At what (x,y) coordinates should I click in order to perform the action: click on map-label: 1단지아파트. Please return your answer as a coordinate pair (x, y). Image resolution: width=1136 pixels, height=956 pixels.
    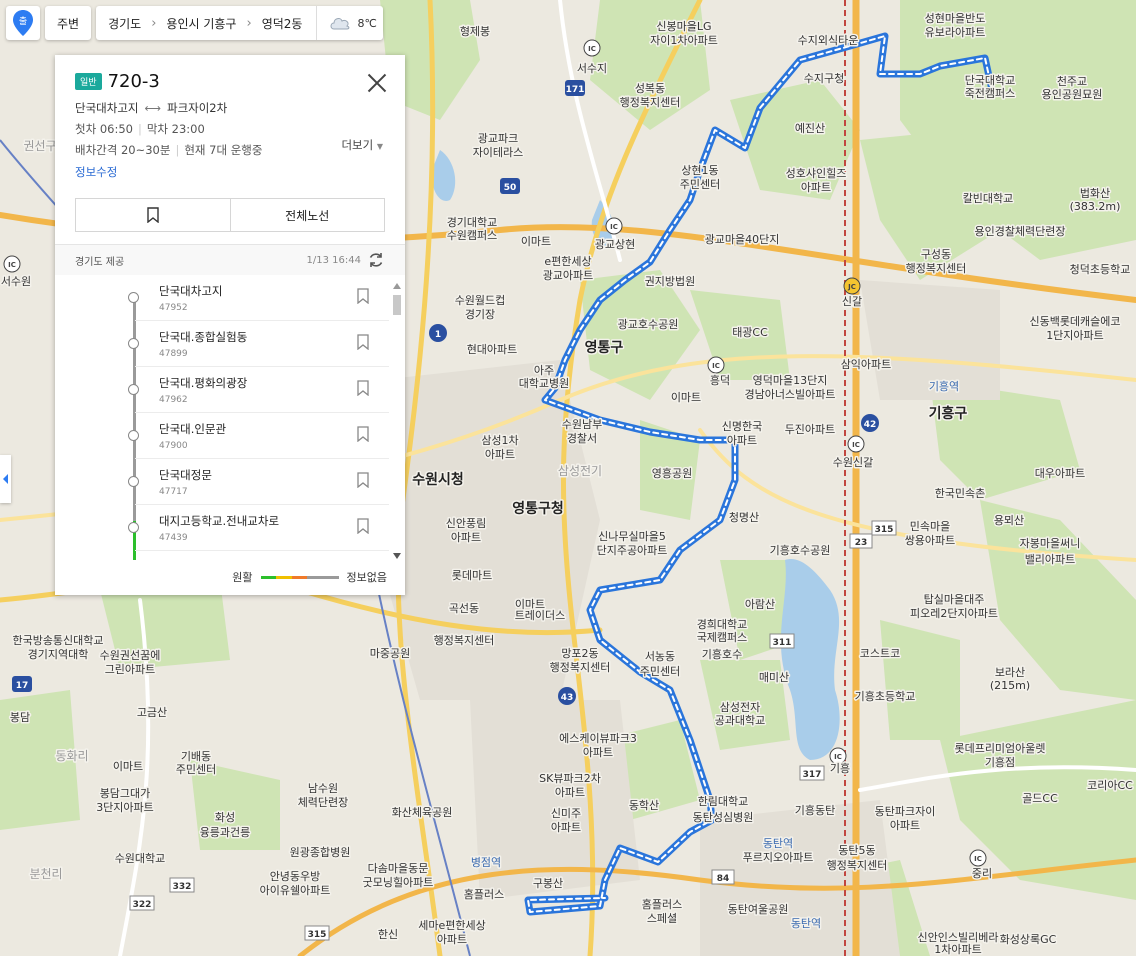
    Looking at the image, I should click on (1075, 336).